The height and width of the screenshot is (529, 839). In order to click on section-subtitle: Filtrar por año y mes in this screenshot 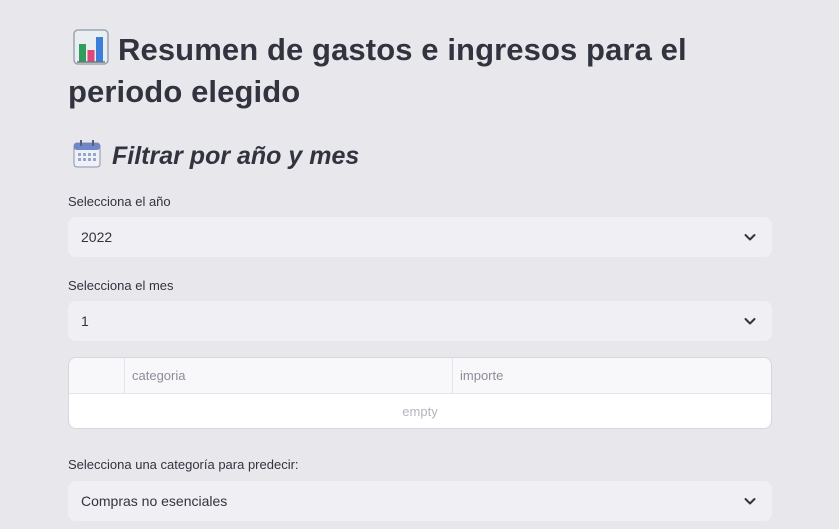, I will do `click(215, 156)`.